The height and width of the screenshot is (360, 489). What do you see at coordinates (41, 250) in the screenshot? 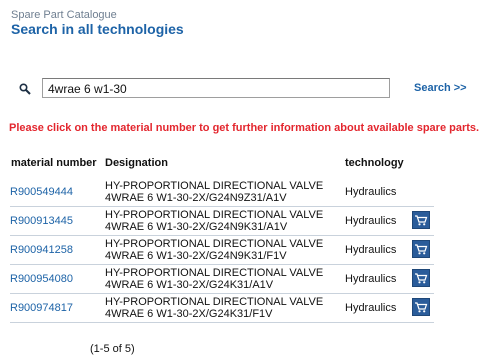
I see `material-number-link: R900941258` at bounding box center [41, 250].